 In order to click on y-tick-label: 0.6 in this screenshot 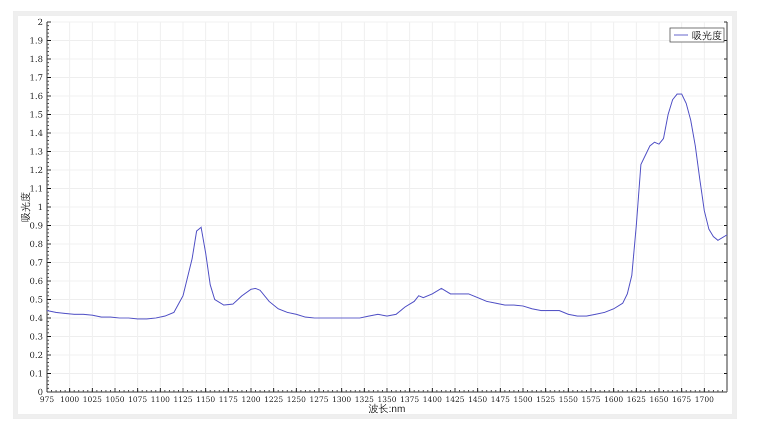, I will do `click(36, 282)`.